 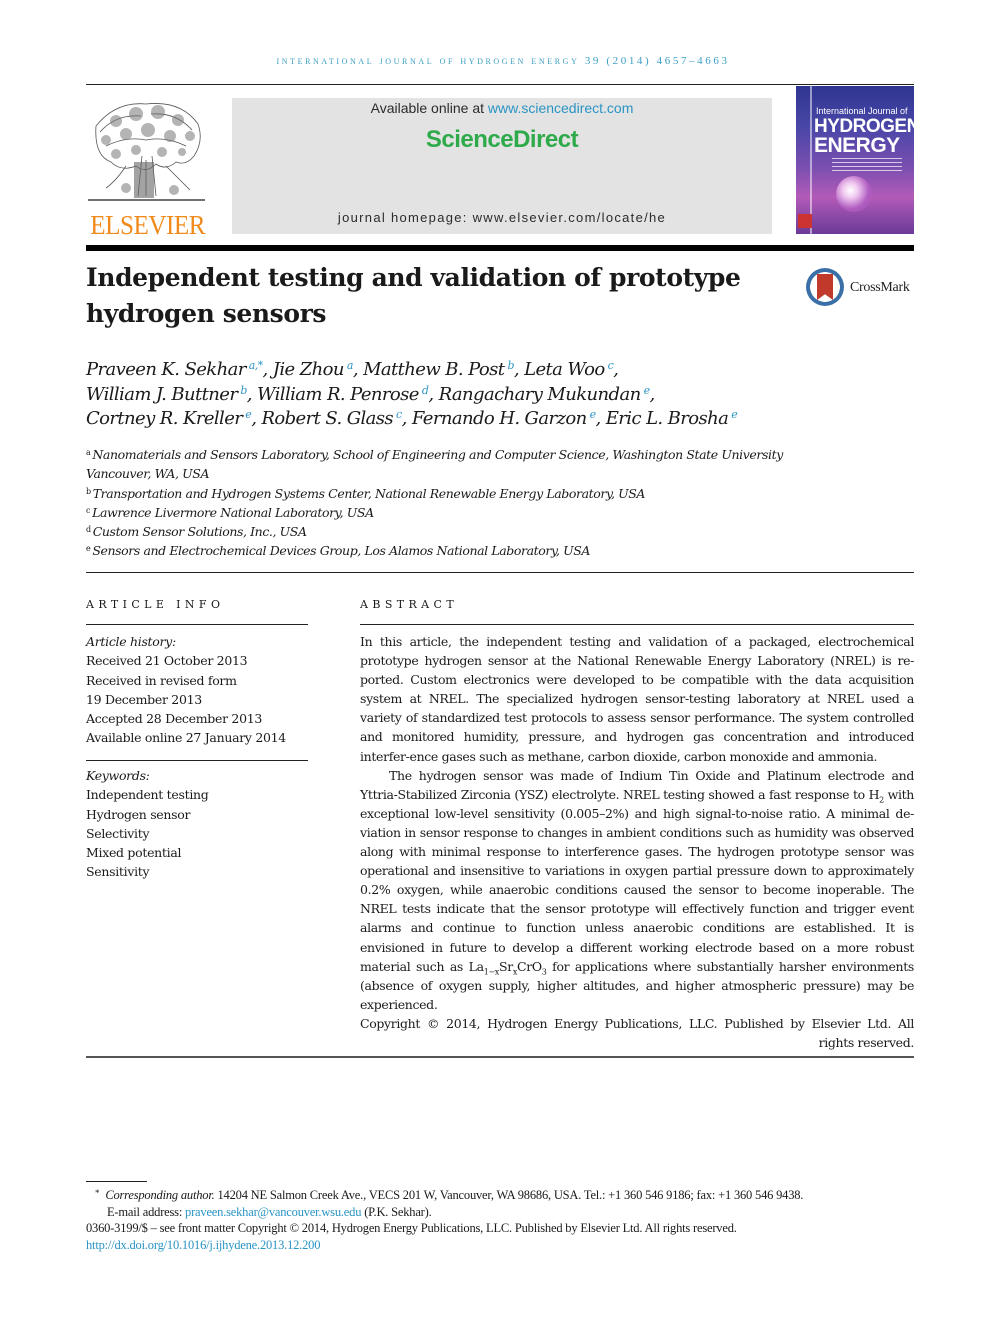 What do you see at coordinates (162, 394) in the screenshot?
I see `author-name: William J. Buttner` at bounding box center [162, 394].